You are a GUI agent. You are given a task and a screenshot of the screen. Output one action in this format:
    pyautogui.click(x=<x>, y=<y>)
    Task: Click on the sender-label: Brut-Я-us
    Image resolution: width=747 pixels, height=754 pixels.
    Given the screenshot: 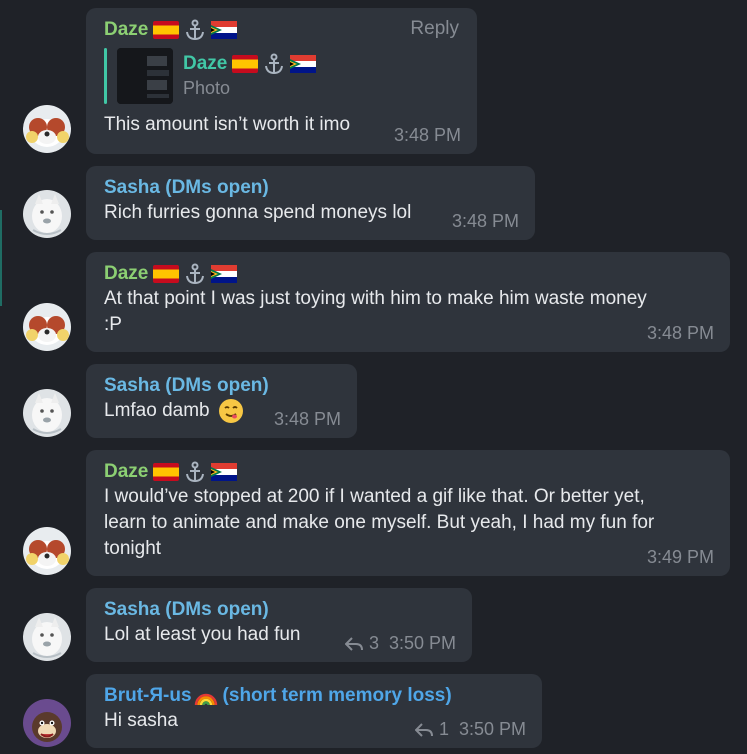 What is the action you would take?
    pyautogui.click(x=148, y=695)
    